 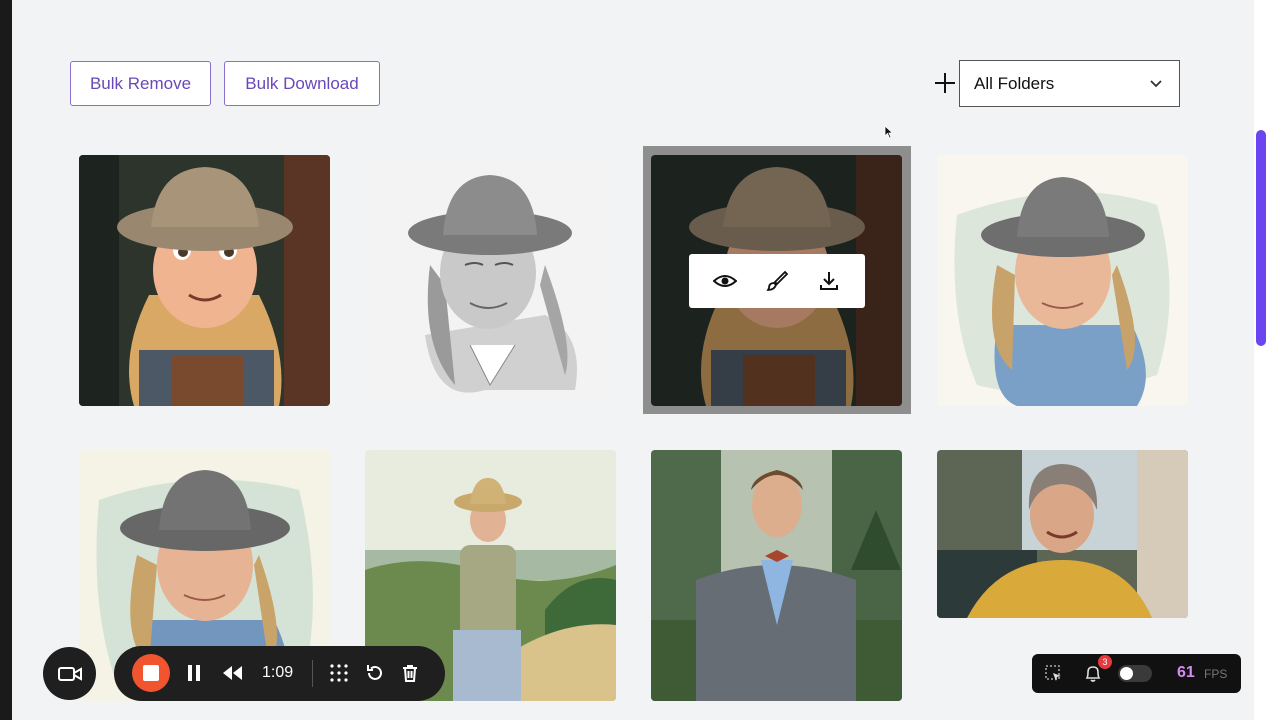 I want to click on trash-icon, so click(x=410, y=673).